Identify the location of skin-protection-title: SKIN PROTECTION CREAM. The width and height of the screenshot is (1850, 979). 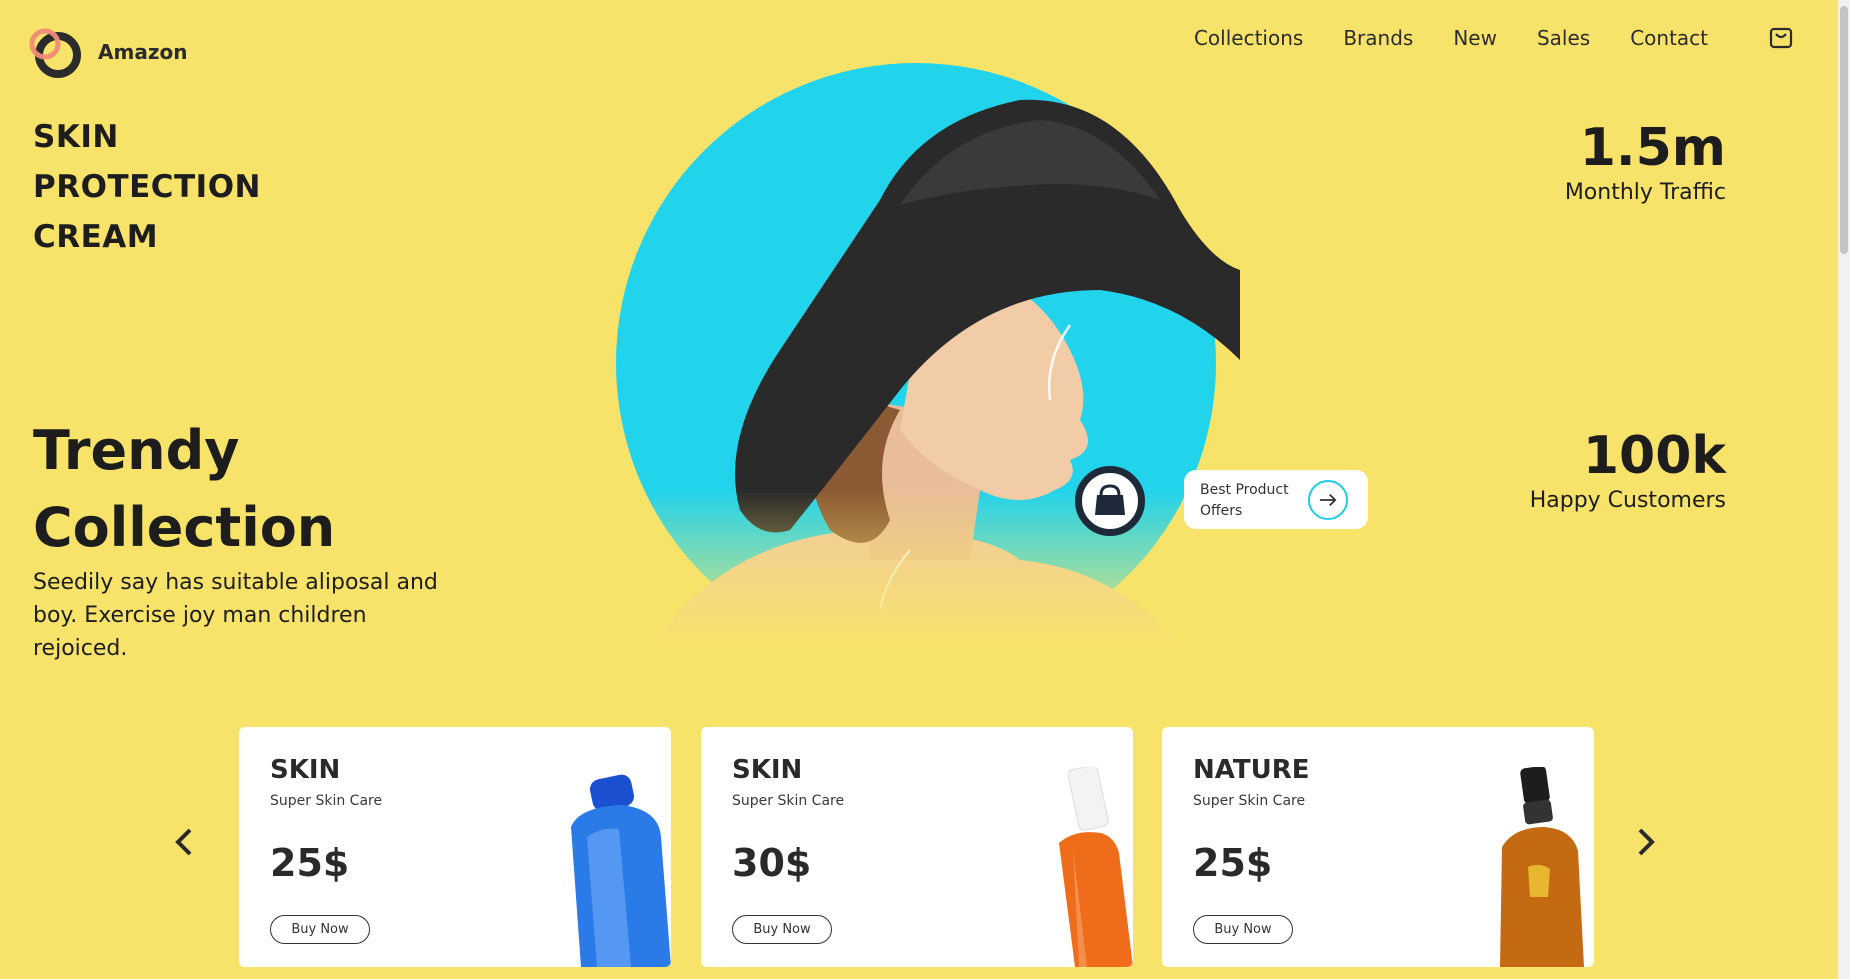
(147, 187).